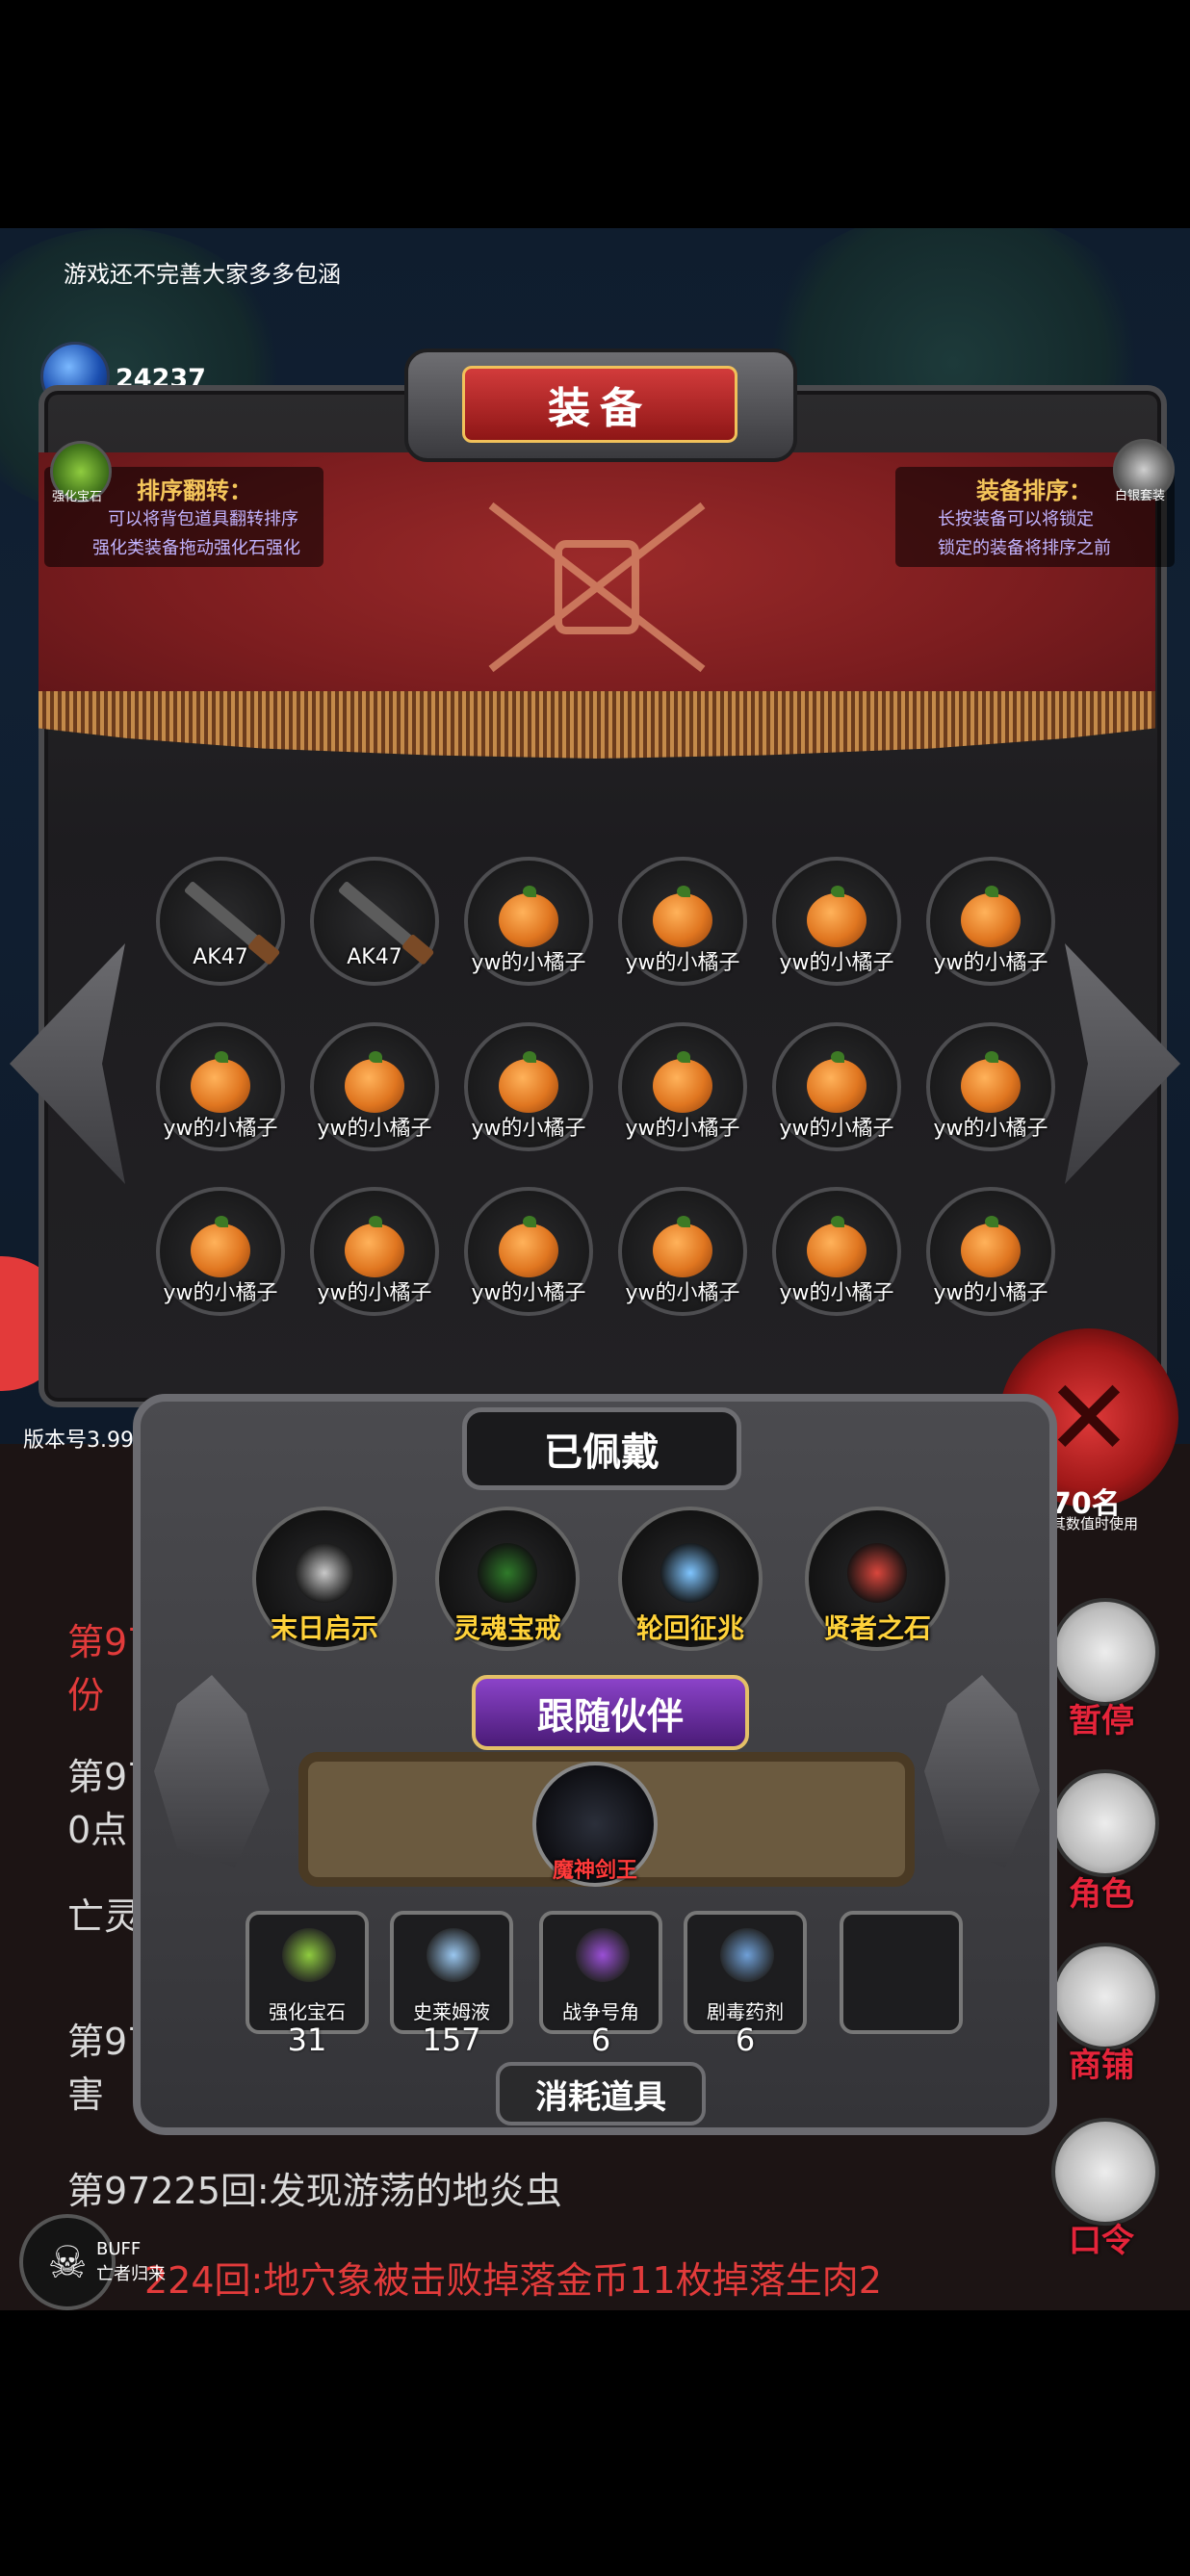 The width and height of the screenshot is (1190, 2576). What do you see at coordinates (747, 1955) in the screenshot?
I see `poison-icon` at bounding box center [747, 1955].